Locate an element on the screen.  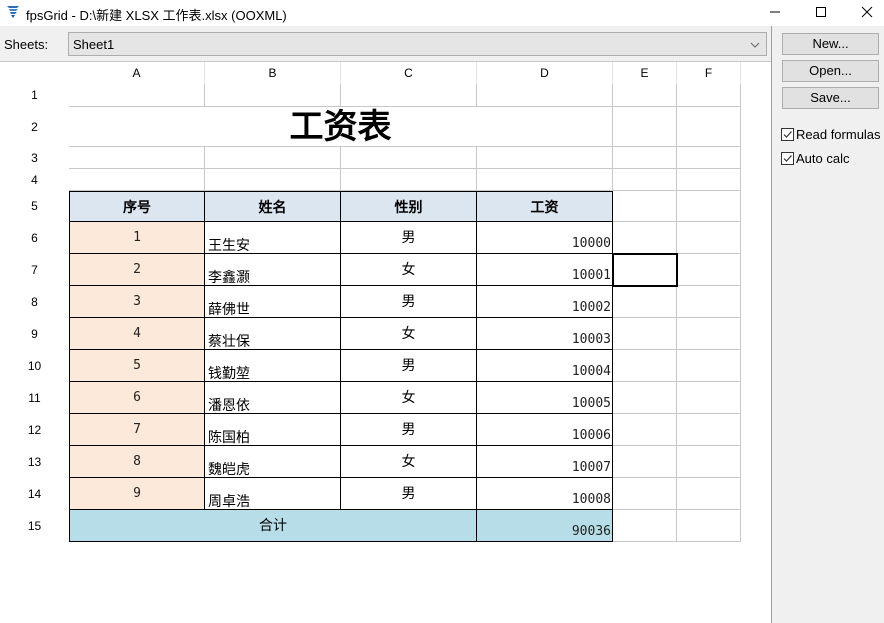
cell-f3 is located at coordinates (709, 158).